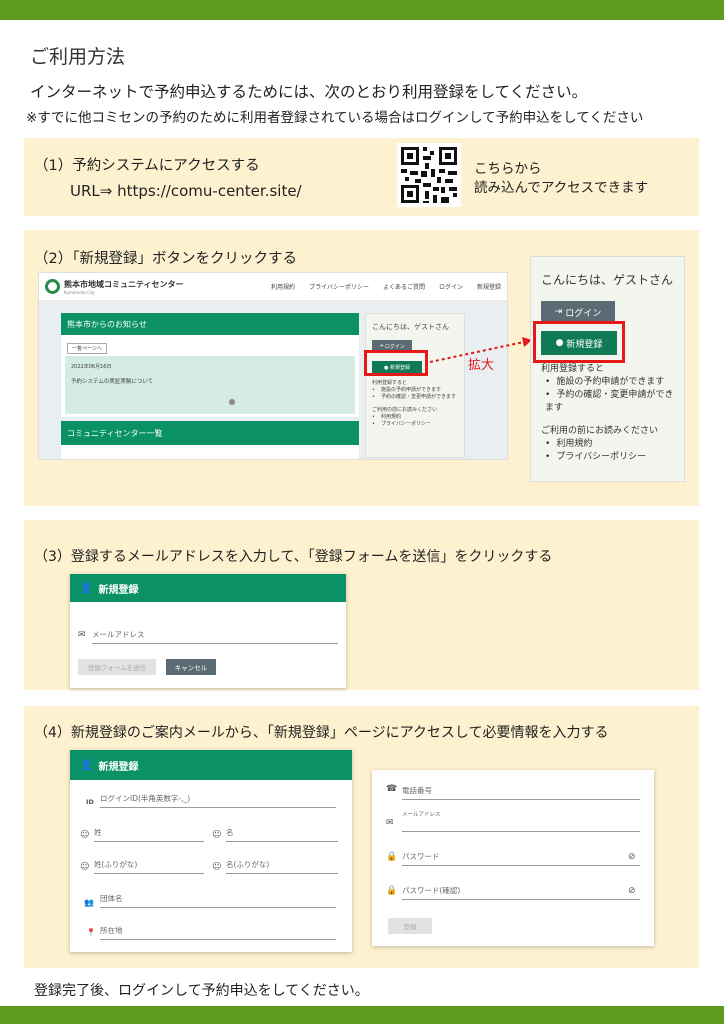  Describe the element at coordinates (561, 188) in the screenshot. I see `qr-caption-line2: 読み込んでアクセスできます` at that location.